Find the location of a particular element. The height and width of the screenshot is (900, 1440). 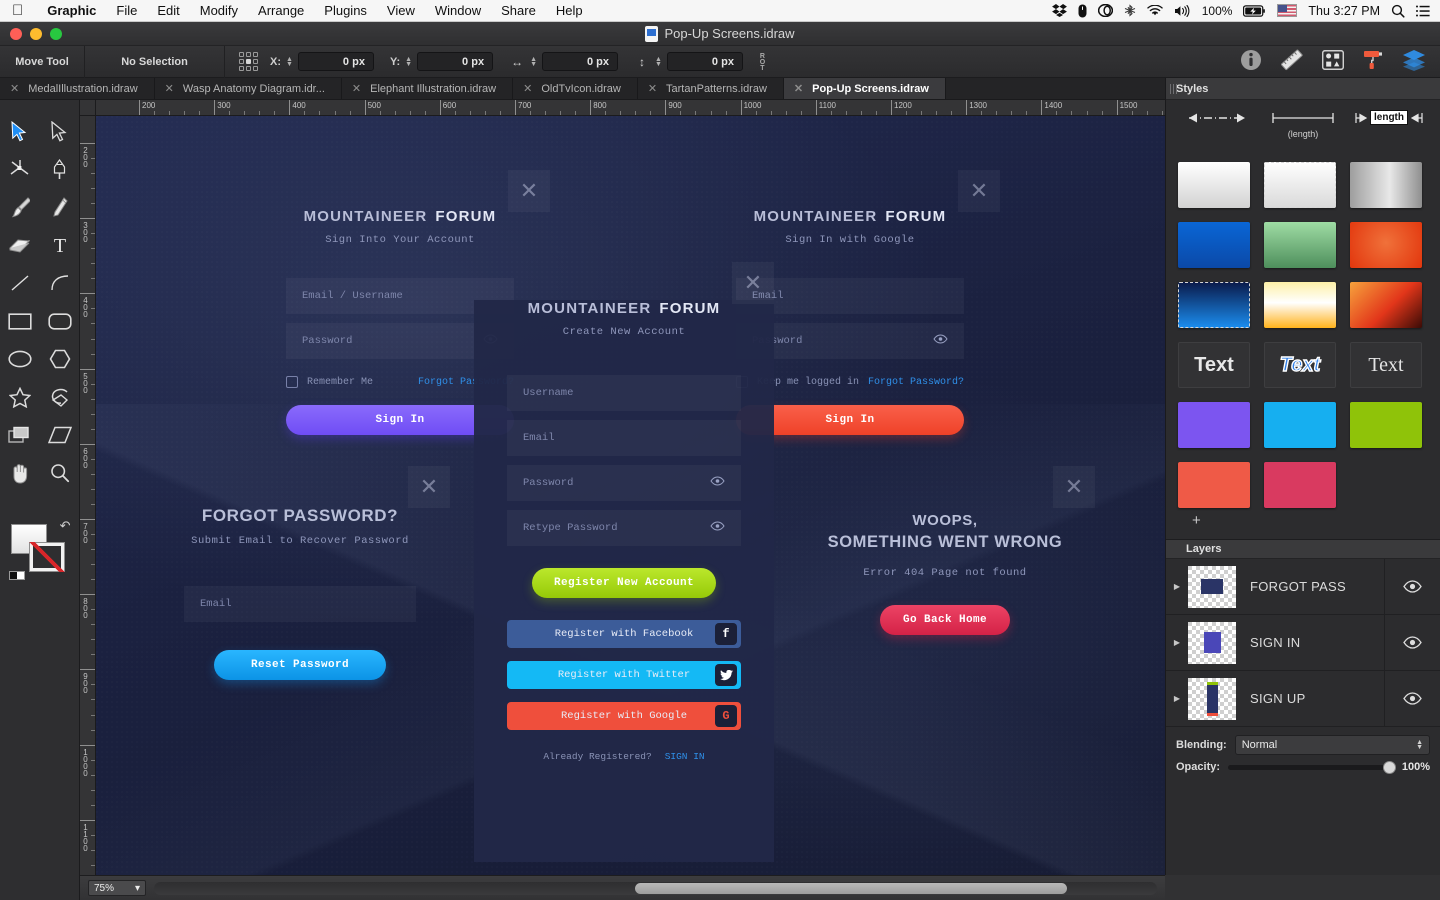

blue-gradient-swatch is located at coordinates (1214, 245).